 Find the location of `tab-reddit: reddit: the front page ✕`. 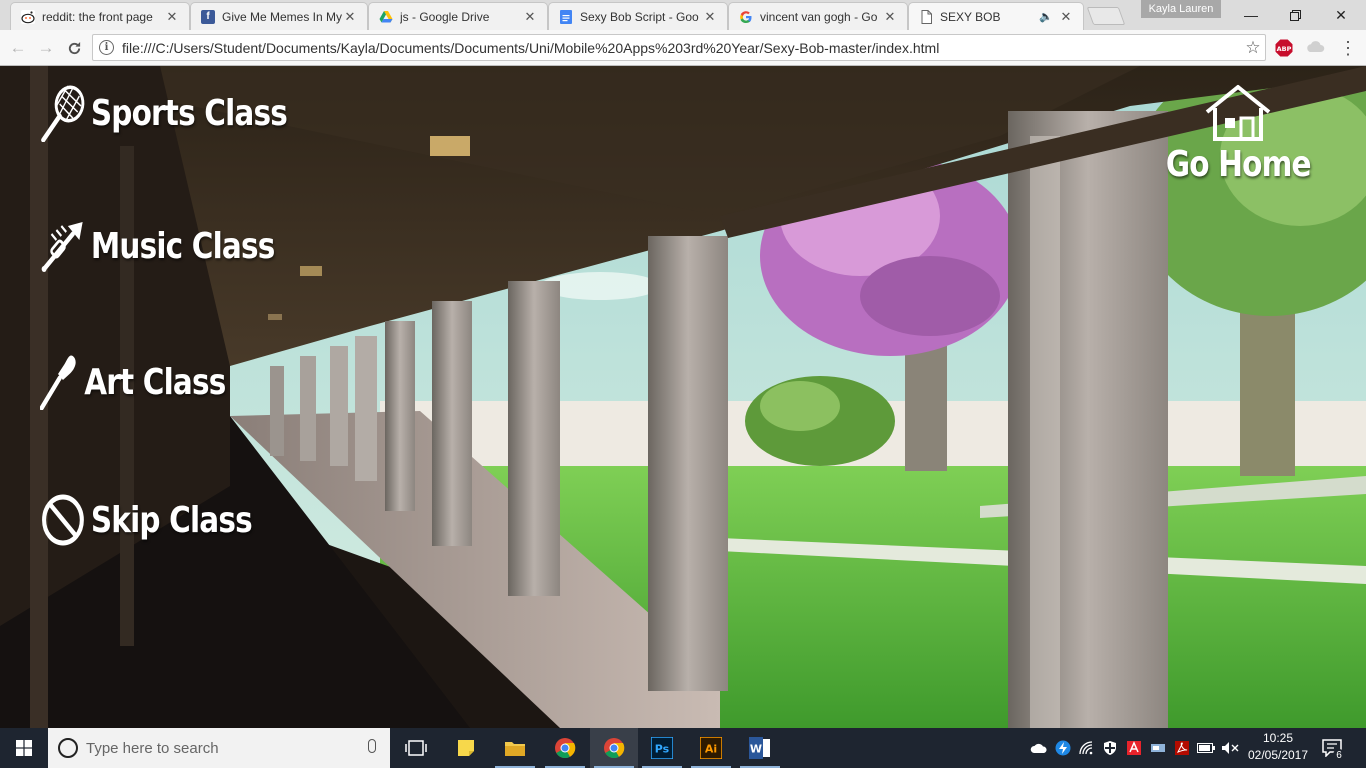

tab-reddit: reddit: the front page ✕ is located at coordinates (100, 16).